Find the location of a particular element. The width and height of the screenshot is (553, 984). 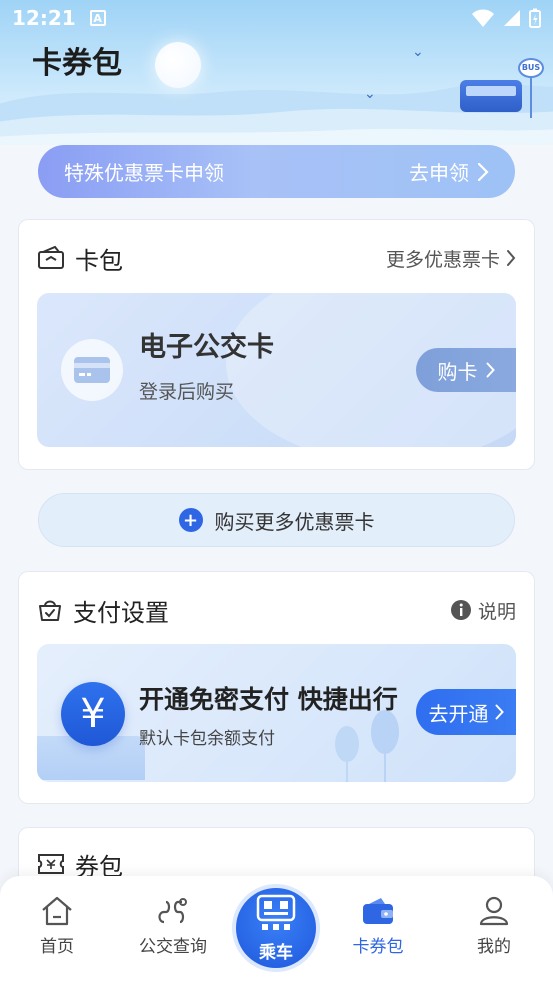

buy-more-cards-button: + 购买更多优惠票卡 is located at coordinates (276, 520).